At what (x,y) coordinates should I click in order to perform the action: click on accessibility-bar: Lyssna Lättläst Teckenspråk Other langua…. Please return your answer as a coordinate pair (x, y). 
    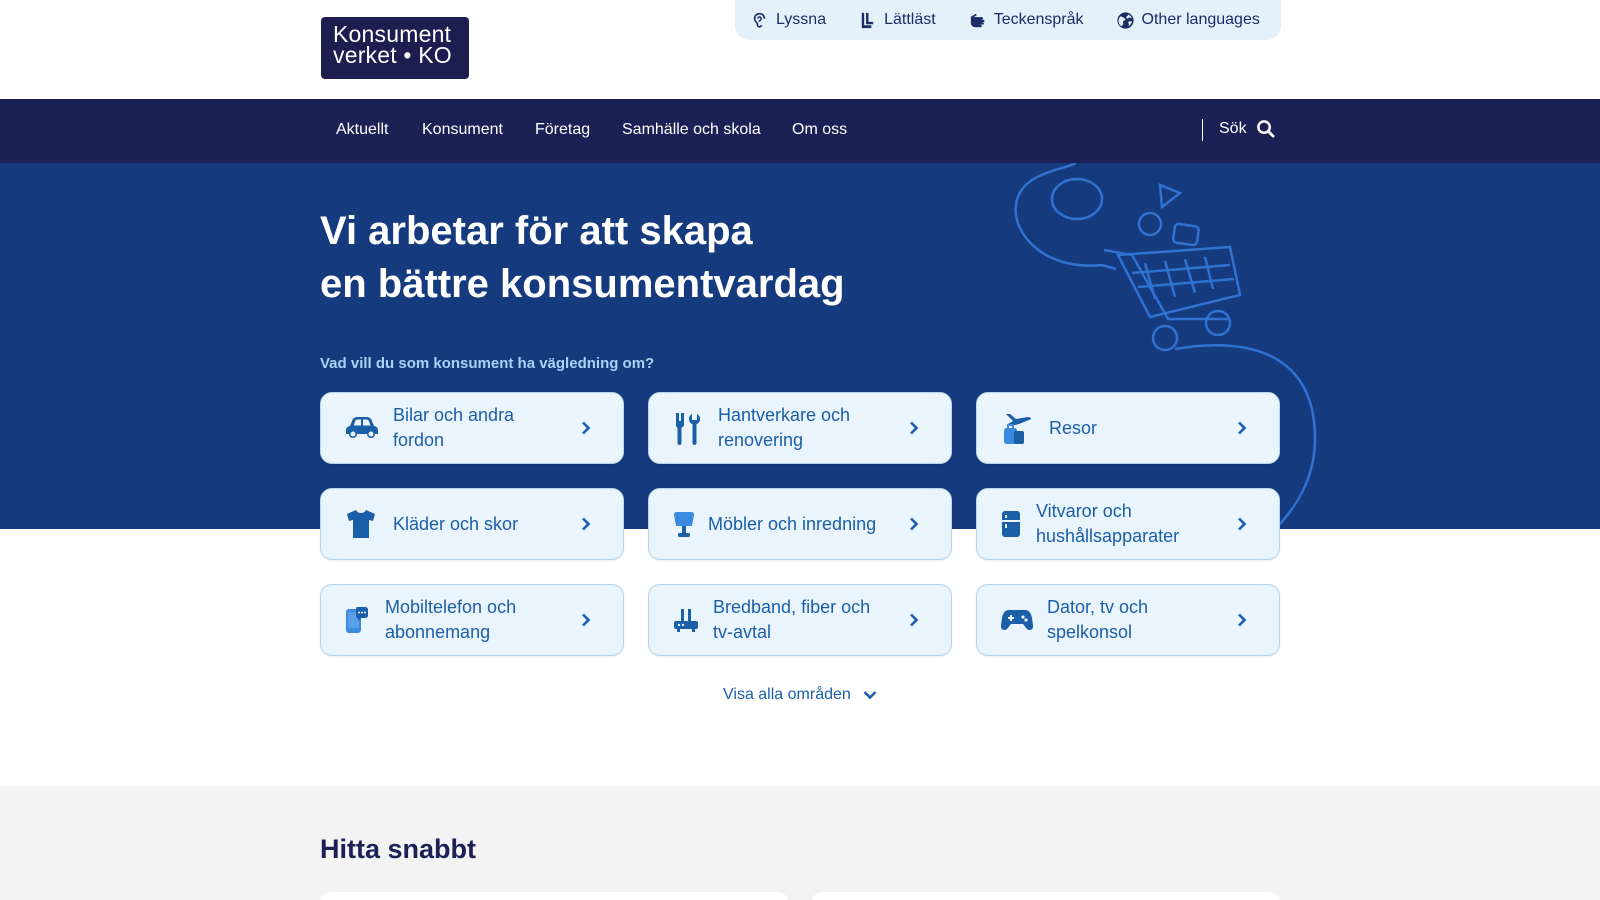
    Looking at the image, I should click on (1008, 20).